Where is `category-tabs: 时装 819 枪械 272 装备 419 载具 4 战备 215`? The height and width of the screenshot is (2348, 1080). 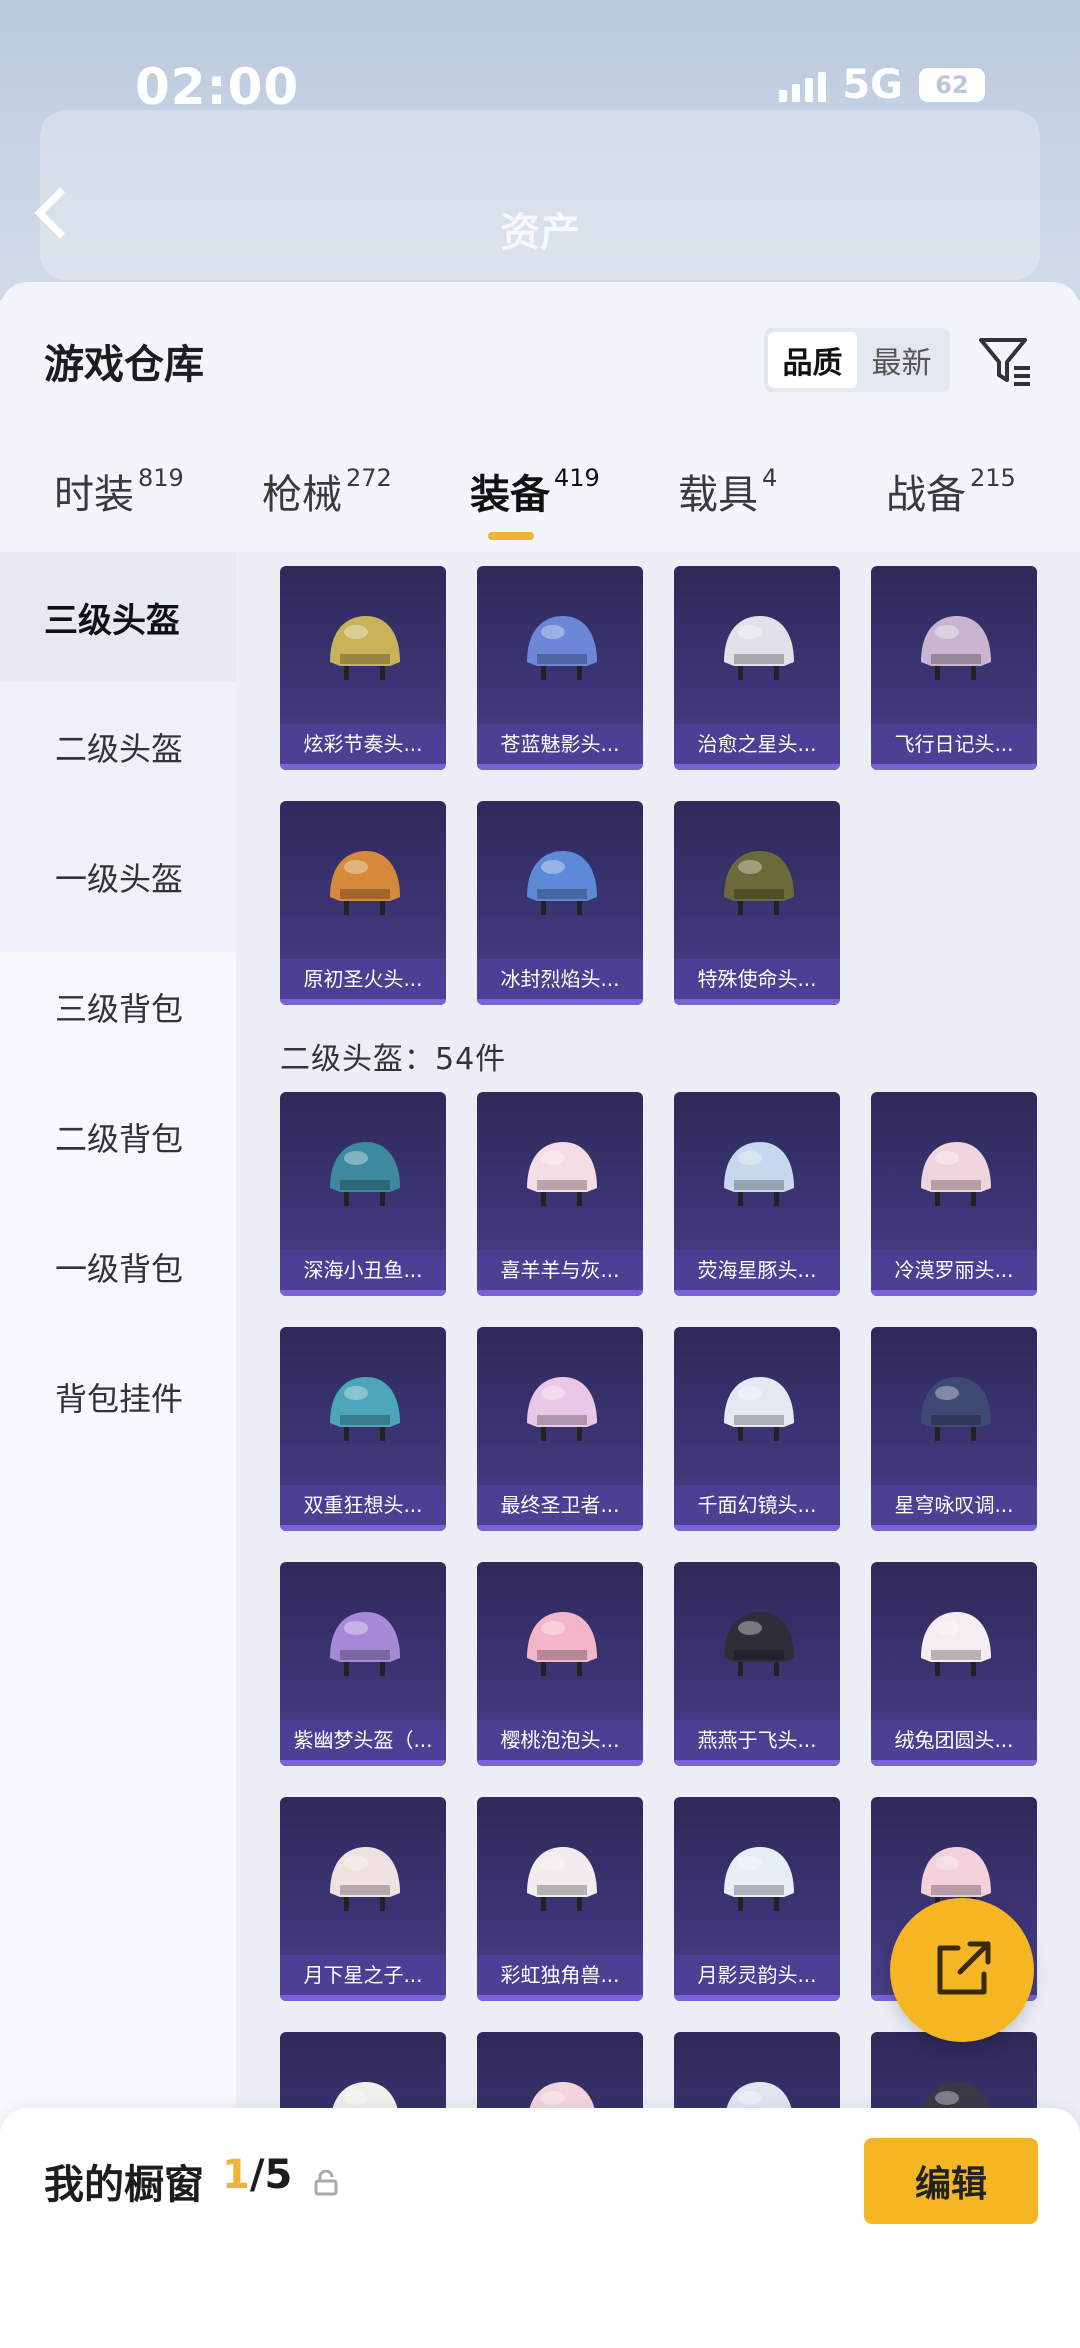 category-tabs: 时装 819 枪械 272 装备 419 载具 4 战备 215 is located at coordinates (540, 502).